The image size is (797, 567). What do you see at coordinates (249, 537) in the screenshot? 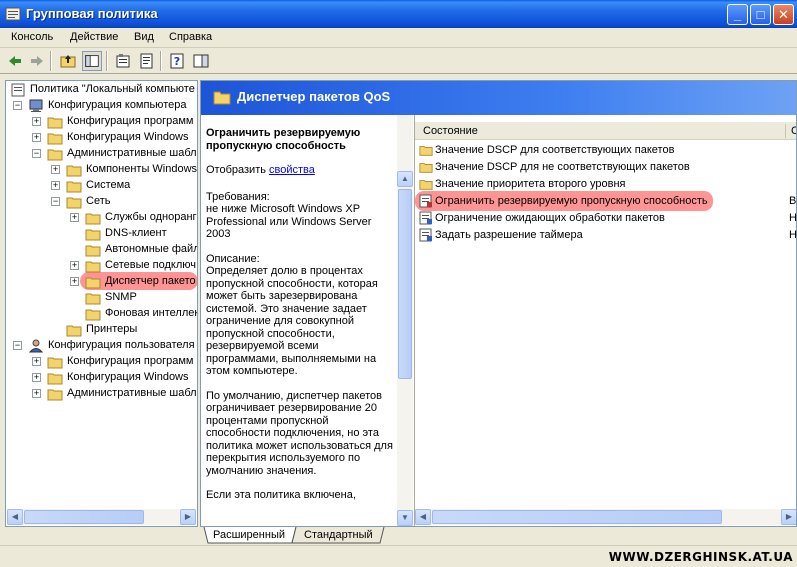
I see `tab-extended: Расширенный` at bounding box center [249, 537].